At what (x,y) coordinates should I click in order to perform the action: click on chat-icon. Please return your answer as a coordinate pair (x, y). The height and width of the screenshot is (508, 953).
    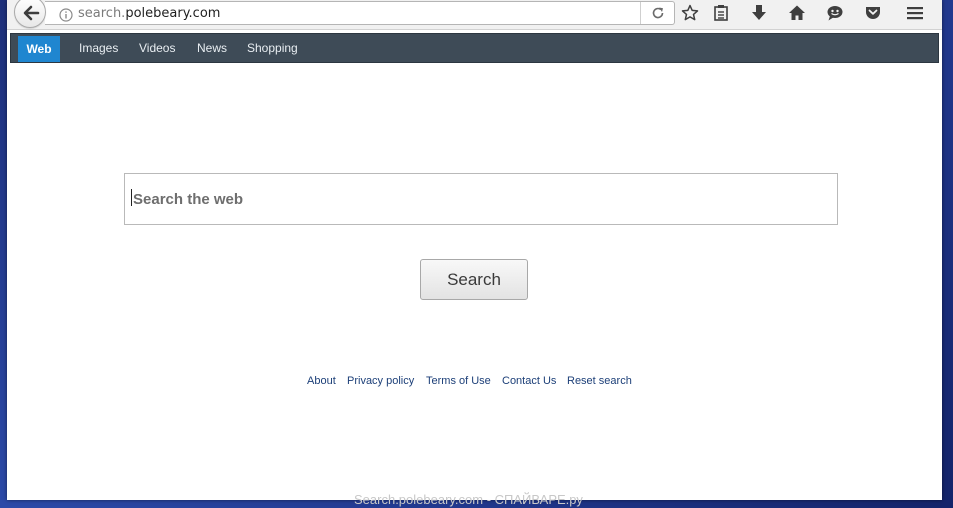
    Looking at the image, I should click on (835, 13).